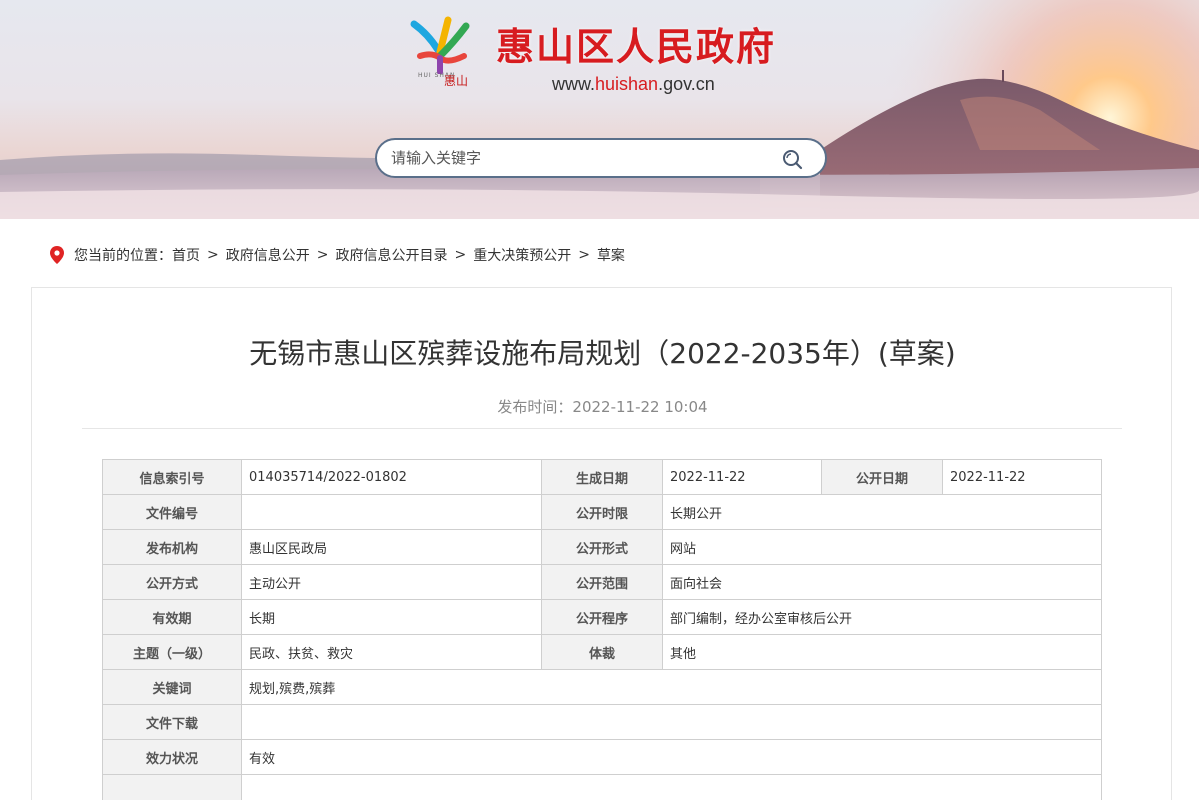 The image size is (1199, 800). I want to click on breadcrumb-major-decisions: 重大决策预公开, so click(522, 255).